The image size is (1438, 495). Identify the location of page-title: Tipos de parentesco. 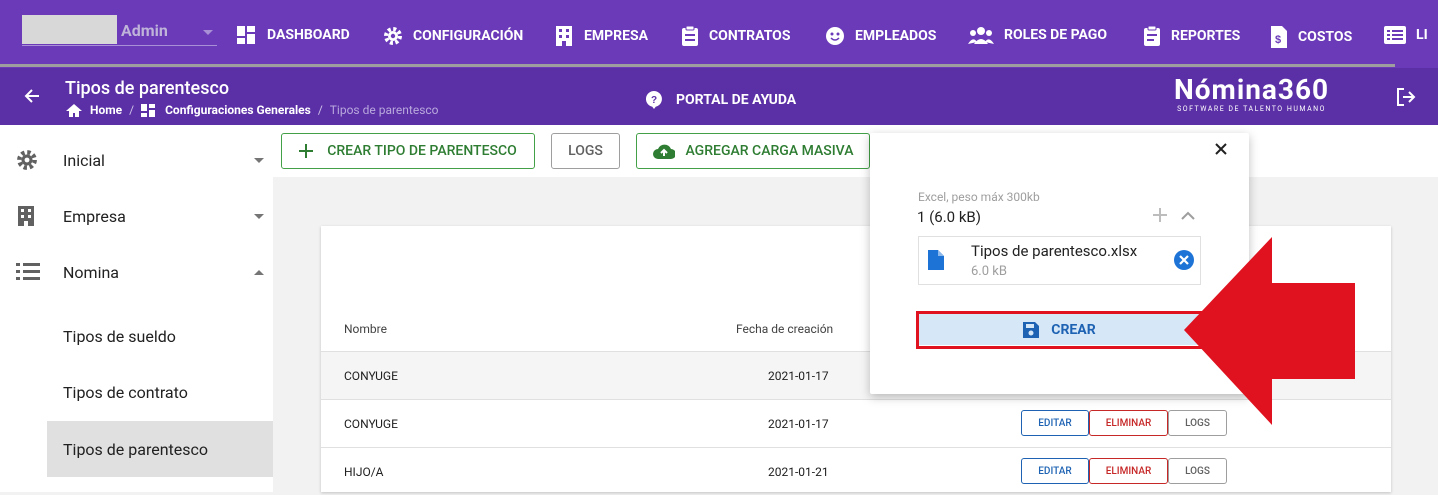
(147, 88).